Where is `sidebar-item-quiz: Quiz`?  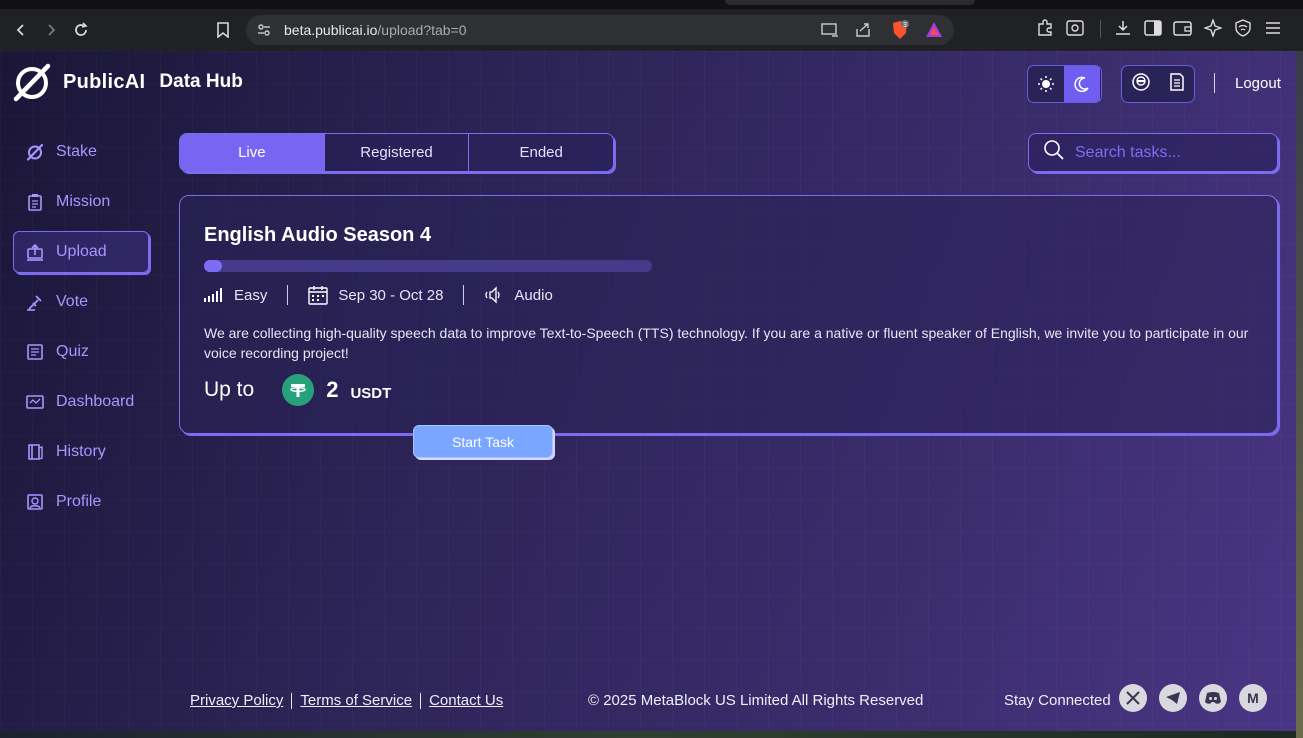 sidebar-item-quiz: Quiz is located at coordinates (81, 352).